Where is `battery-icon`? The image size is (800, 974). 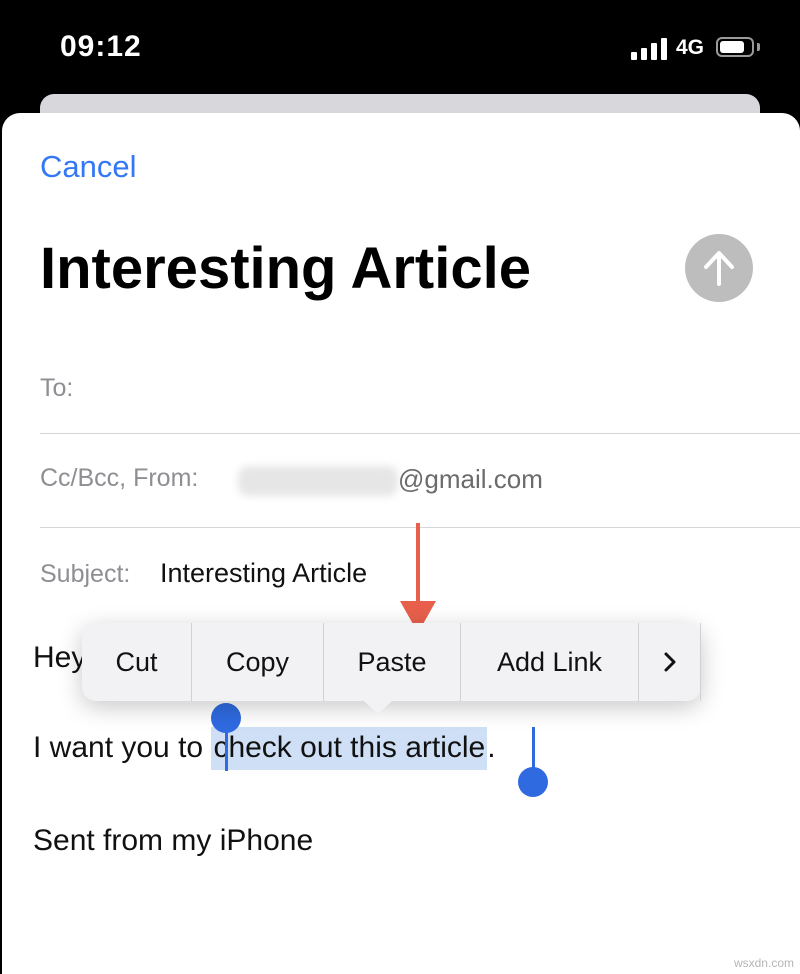
battery-icon is located at coordinates (735, 47).